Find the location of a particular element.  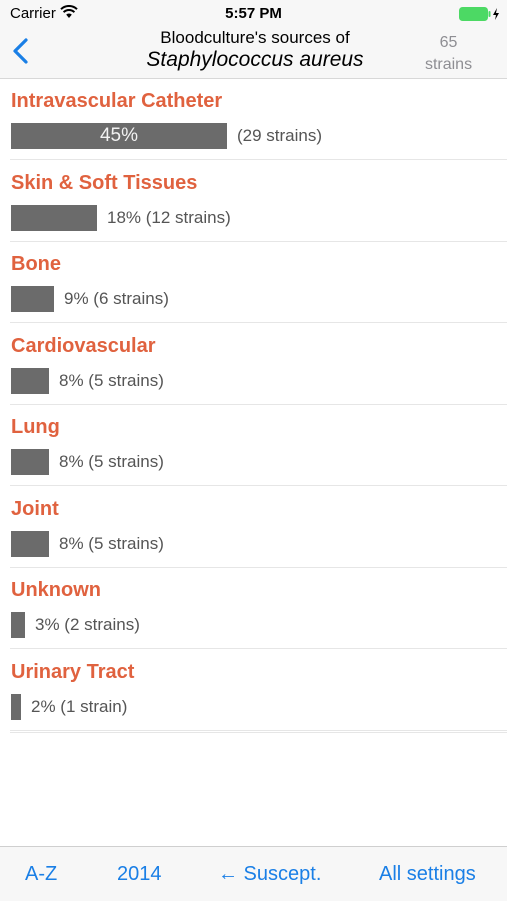

source-row: Skin & Soft Tissues 18% (12 strains) is located at coordinates (253, 201).